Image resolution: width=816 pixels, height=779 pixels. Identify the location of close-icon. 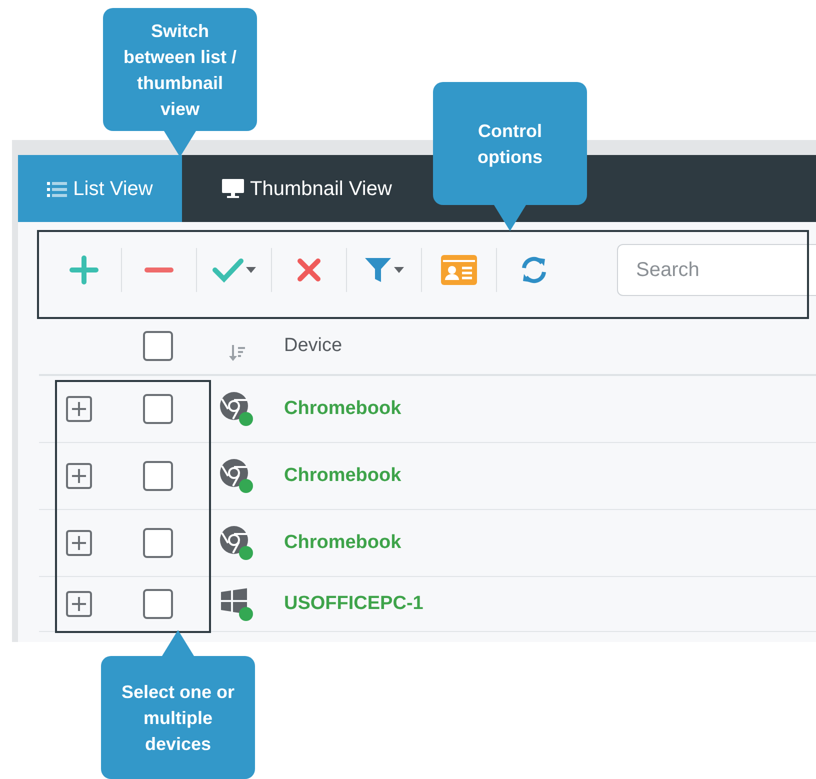
(309, 270).